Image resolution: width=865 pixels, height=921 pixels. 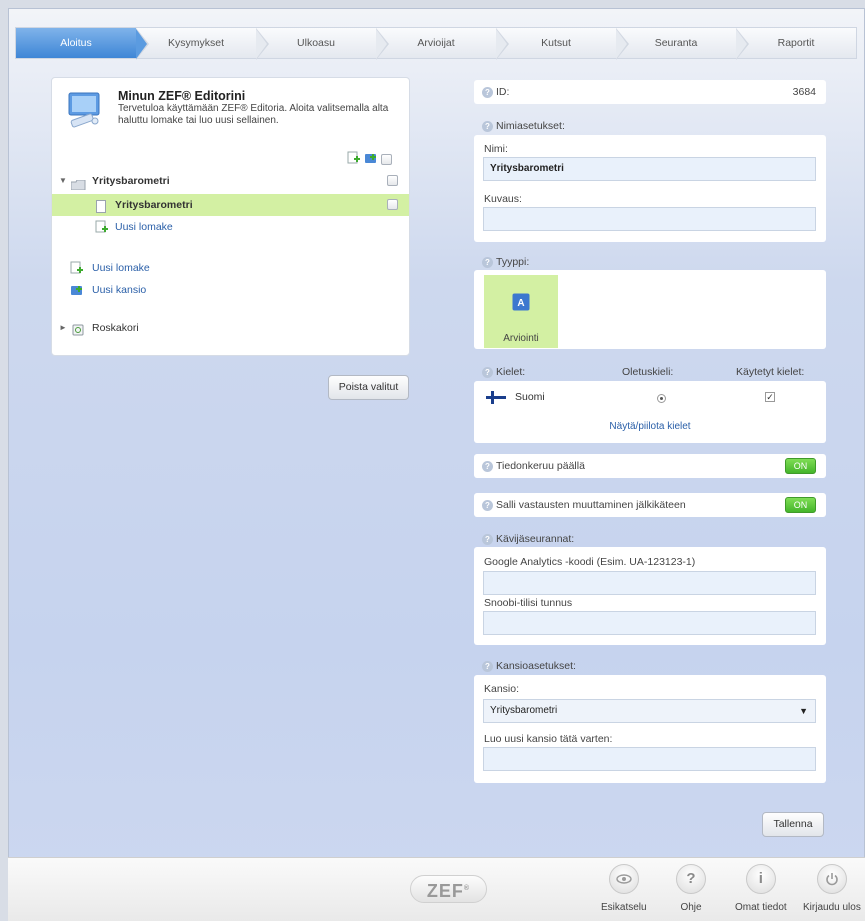 What do you see at coordinates (502, 689) in the screenshot?
I see `folder-label: Kansio:` at bounding box center [502, 689].